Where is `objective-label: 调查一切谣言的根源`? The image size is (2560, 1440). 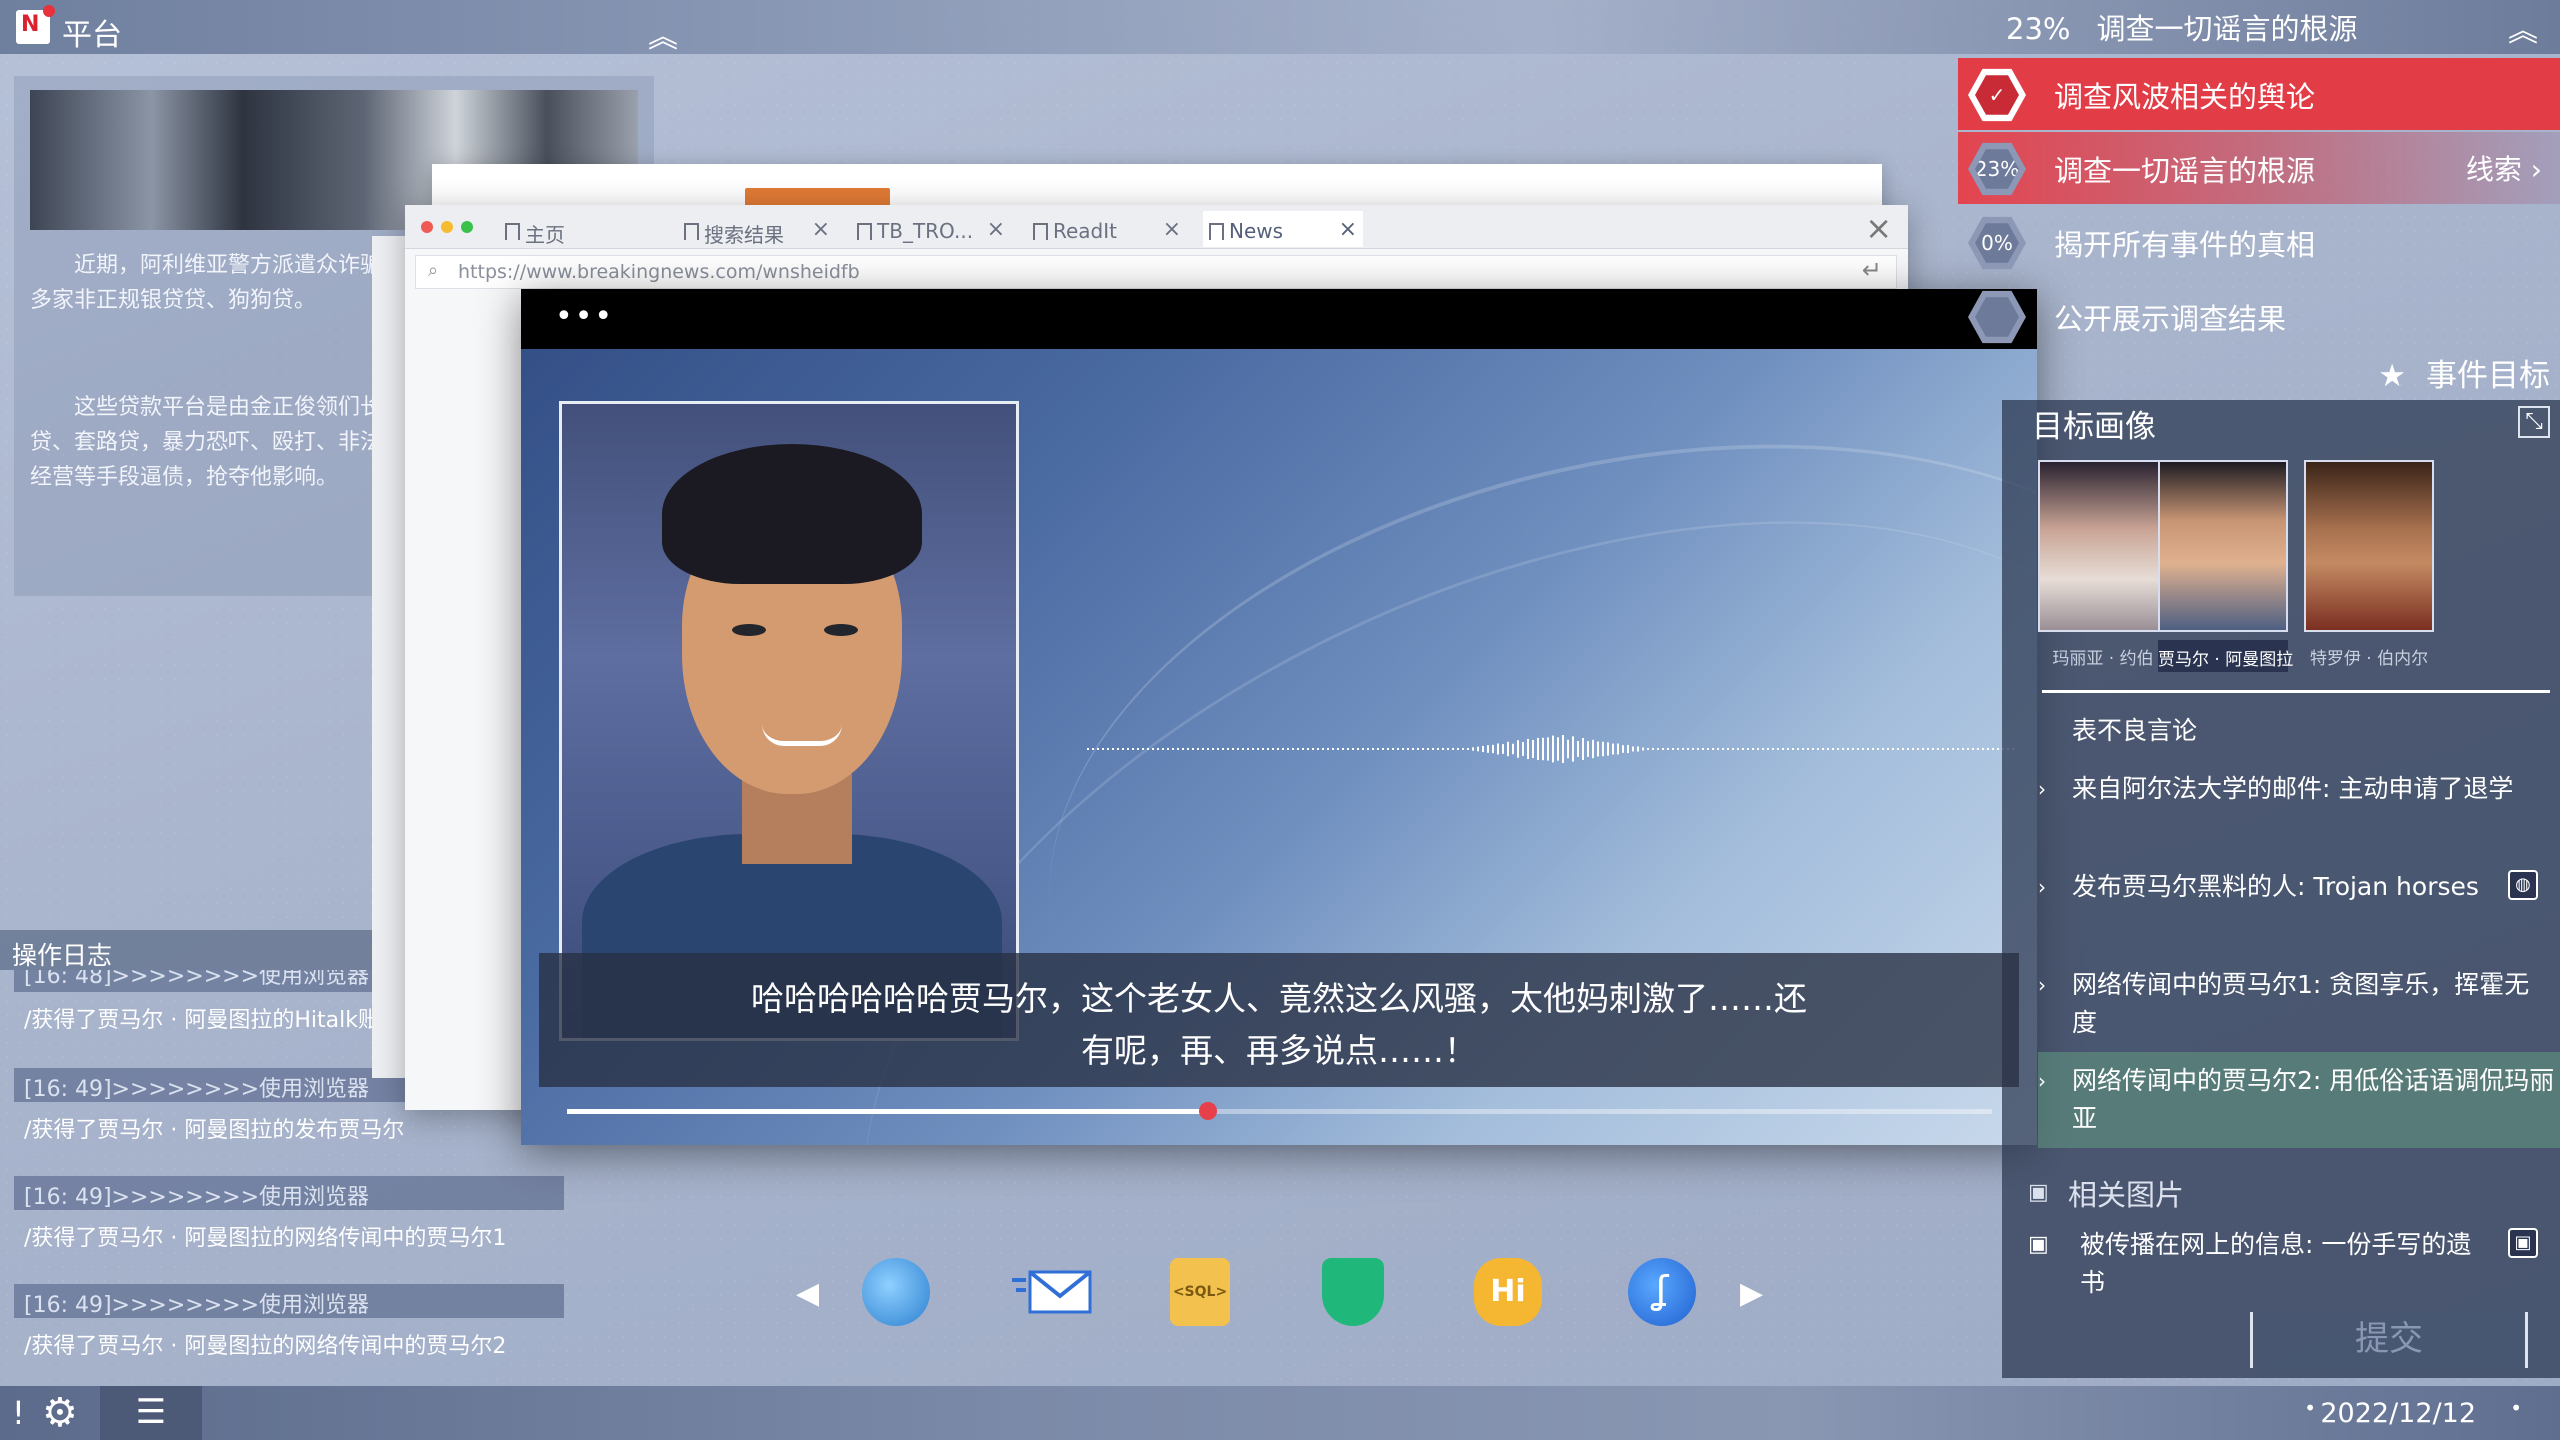 objective-label: 调查一切谣言的根源 is located at coordinates (2227, 29).